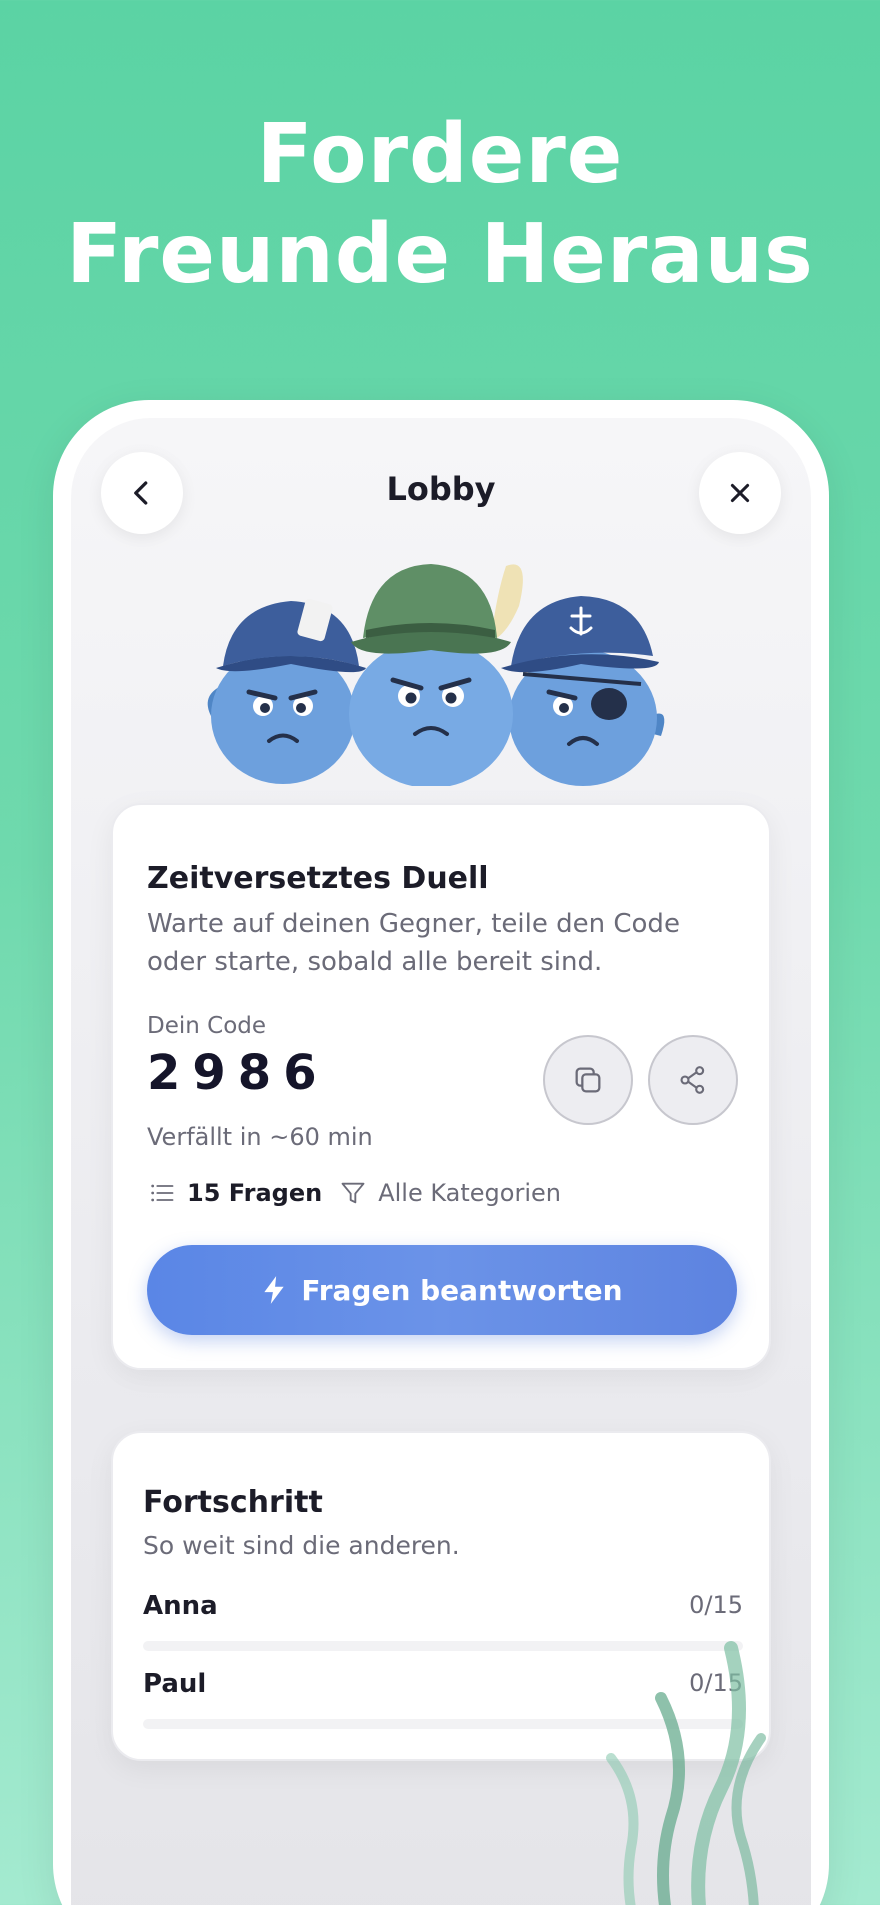  I want to click on answer-questions-button: Fragen beantworten, so click(442, 1290).